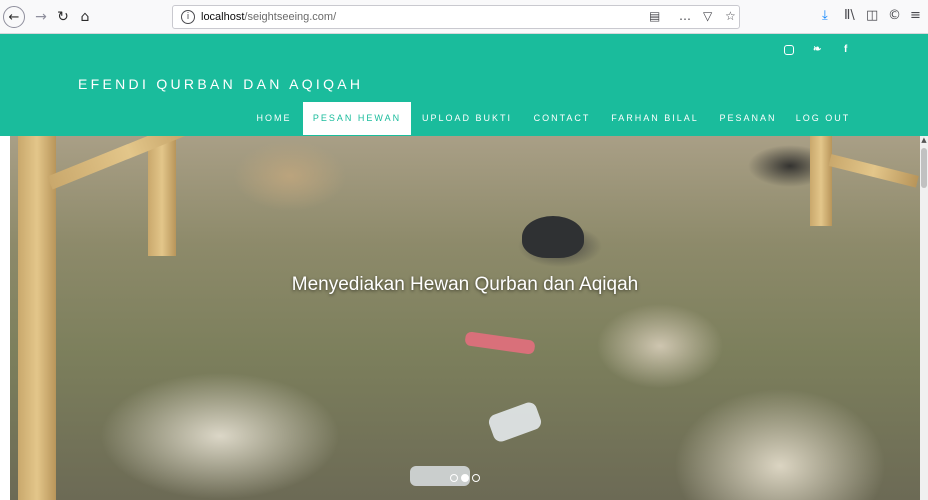  Describe the element at coordinates (707, 16) in the screenshot. I see `pocket-icon: ▽` at that location.